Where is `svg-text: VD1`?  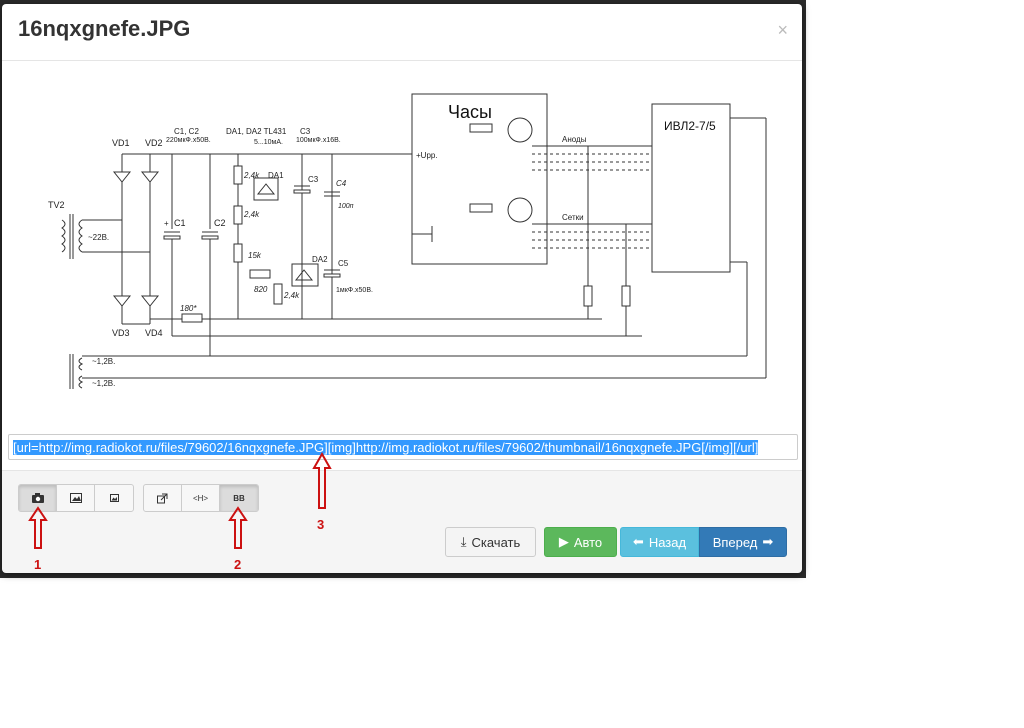 svg-text: VD1 is located at coordinates (121, 143).